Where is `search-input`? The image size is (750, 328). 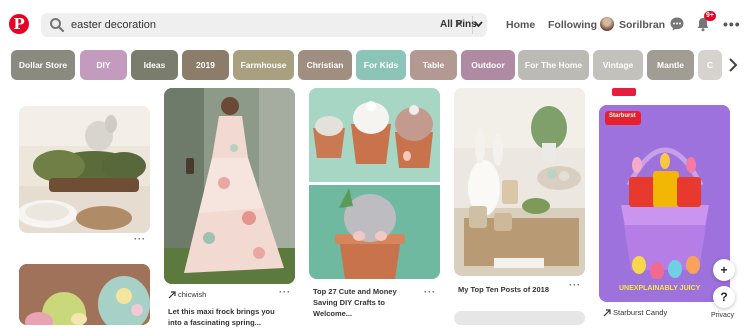
search-input is located at coordinates (251, 25).